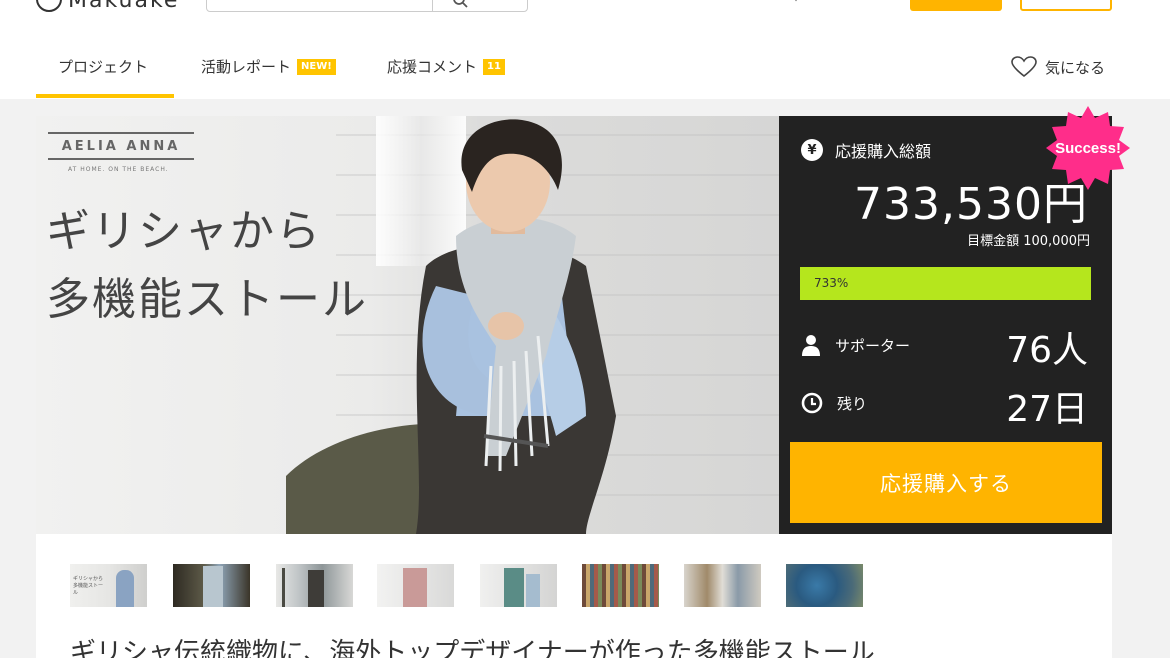  I want to click on notification-icon, so click(796, 2).